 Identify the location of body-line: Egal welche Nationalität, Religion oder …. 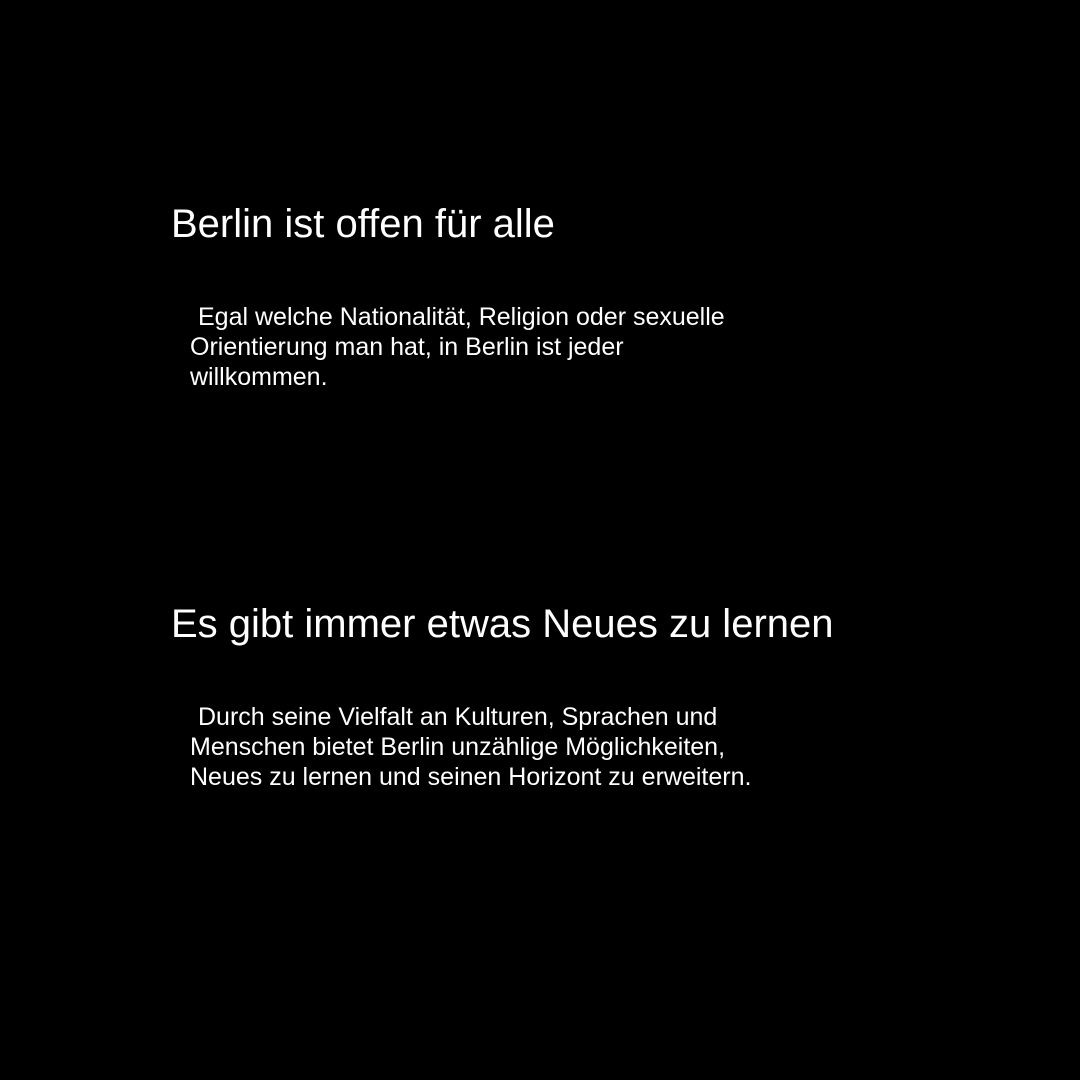
(461, 317).